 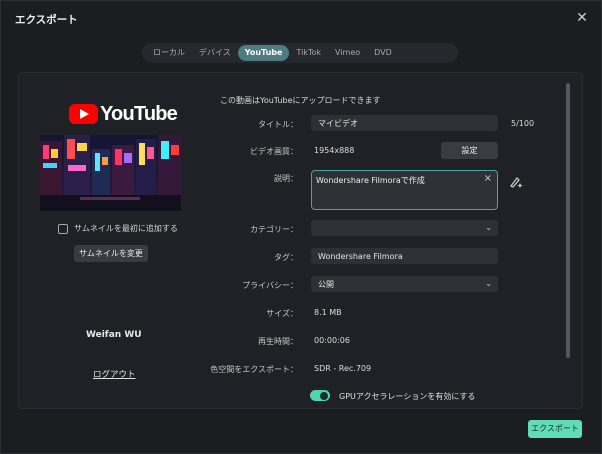 I want to click on tags-label: タグ：, so click(x=286, y=257).